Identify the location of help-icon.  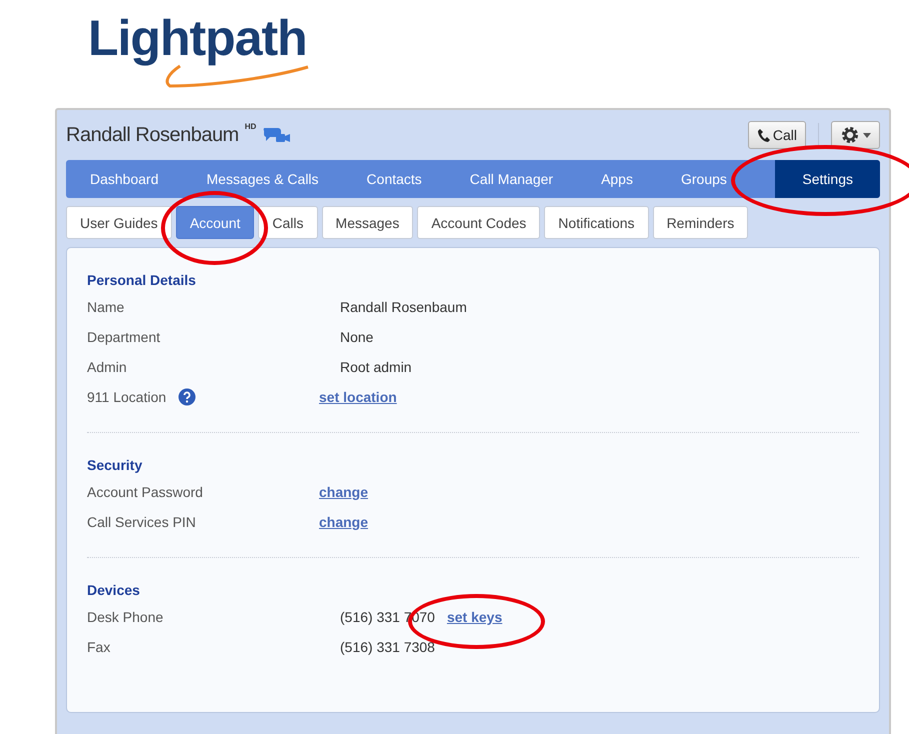
(187, 397).